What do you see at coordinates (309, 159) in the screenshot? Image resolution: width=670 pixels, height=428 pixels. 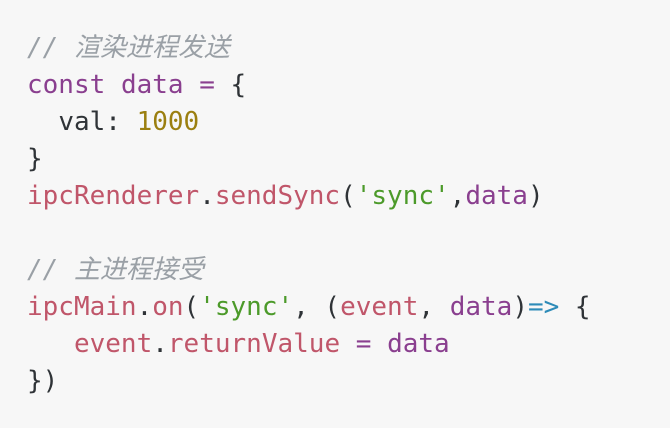 I see `code-line: }` at bounding box center [309, 159].